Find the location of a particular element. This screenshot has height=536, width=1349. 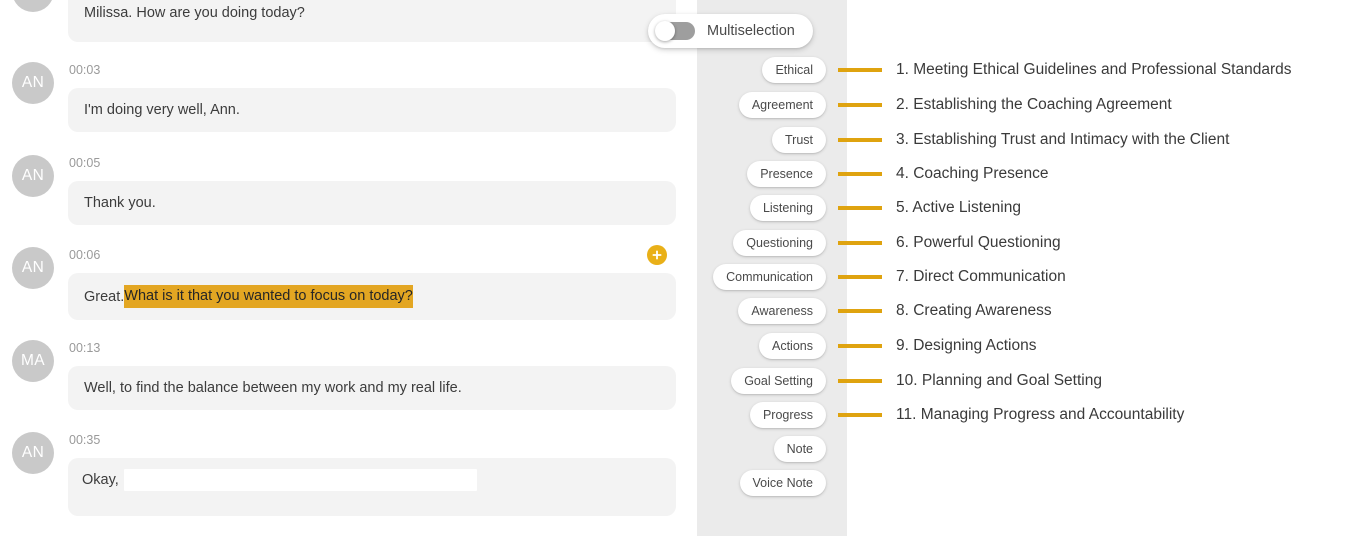

competency-row: 8. Creating Awareness is located at coordinates (945, 311).